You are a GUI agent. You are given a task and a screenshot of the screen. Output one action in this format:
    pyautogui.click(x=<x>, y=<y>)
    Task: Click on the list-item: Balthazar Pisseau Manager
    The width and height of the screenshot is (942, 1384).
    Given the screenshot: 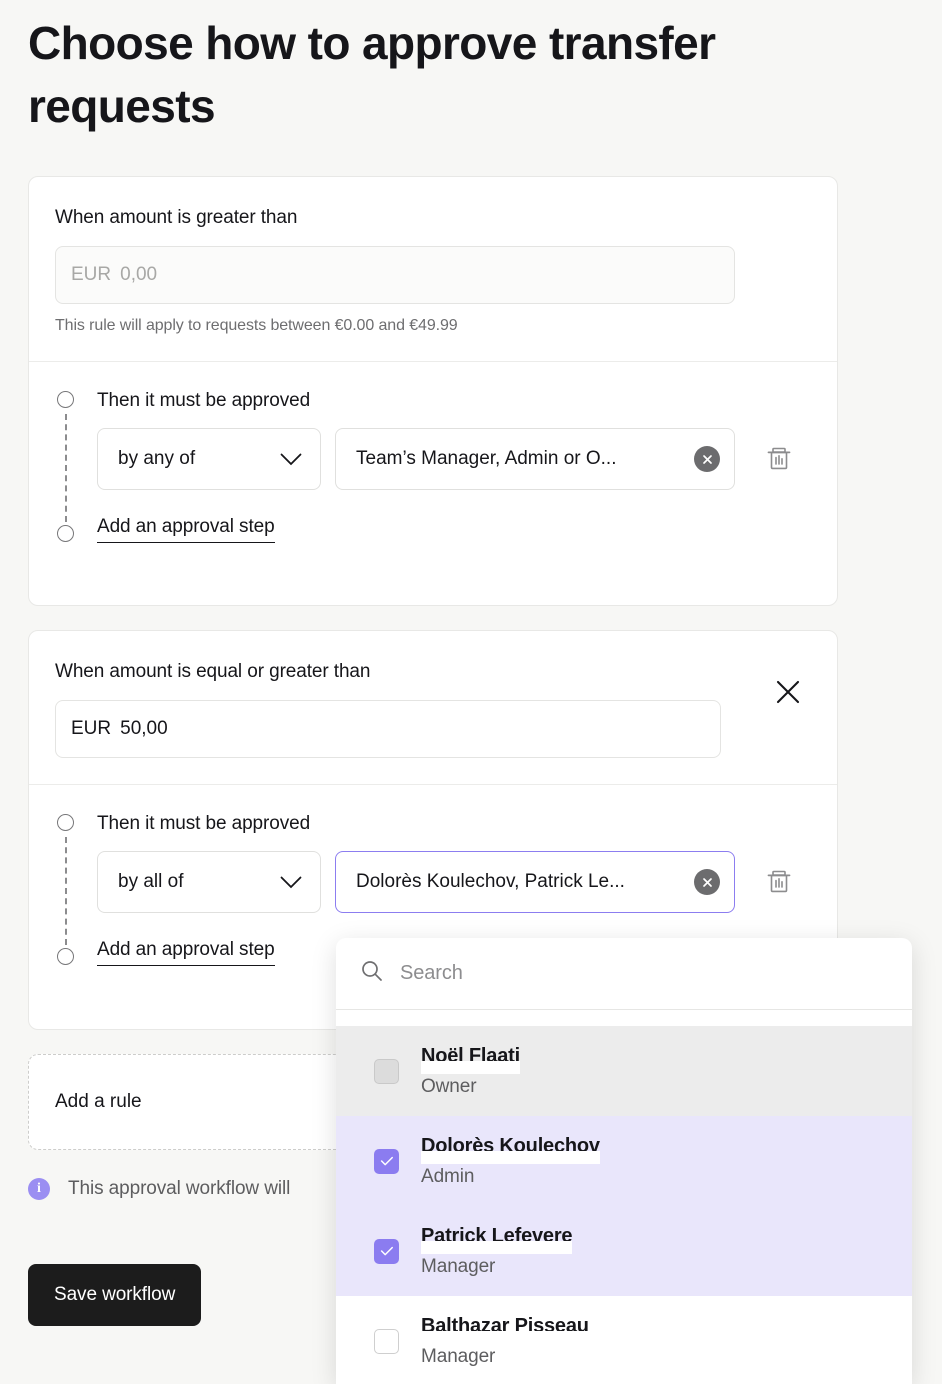 What is the action you would take?
    pyautogui.click(x=624, y=1340)
    